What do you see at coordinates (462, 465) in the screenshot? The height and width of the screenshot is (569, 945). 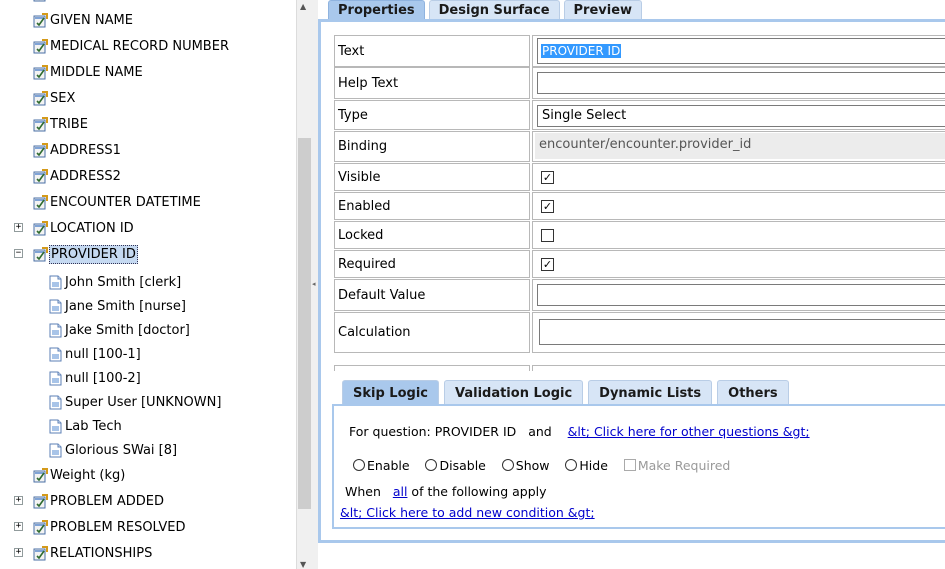 I see `radio-label: Disable` at bounding box center [462, 465].